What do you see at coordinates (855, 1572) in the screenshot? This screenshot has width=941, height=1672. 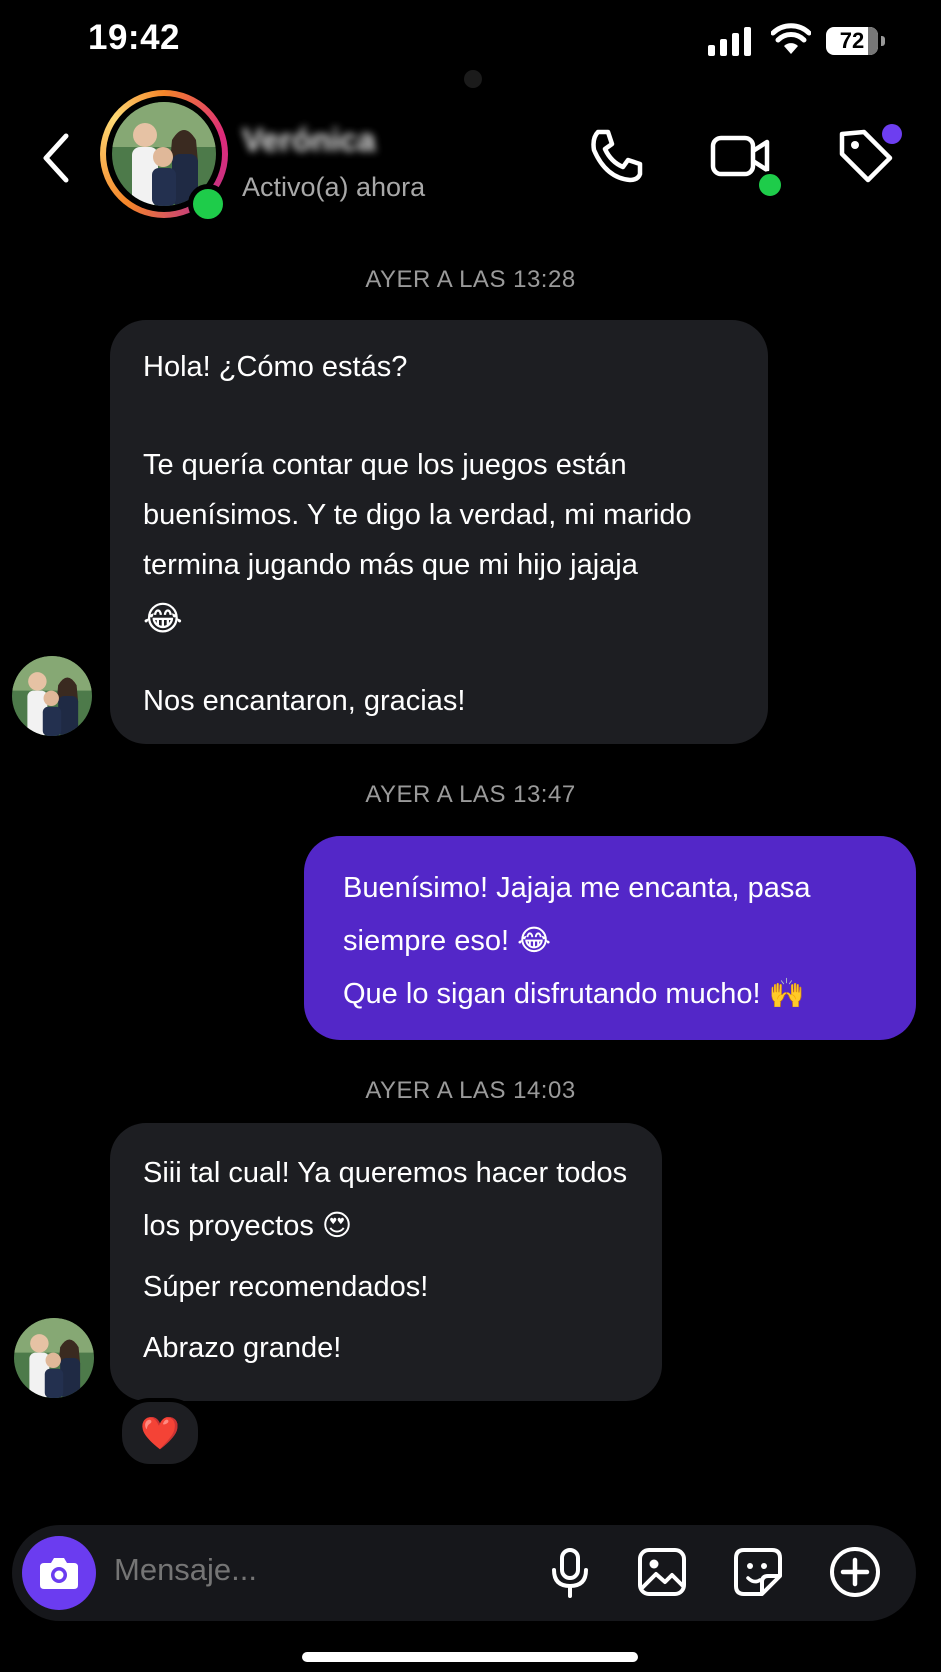 I see `add-icon` at bounding box center [855, 1572].